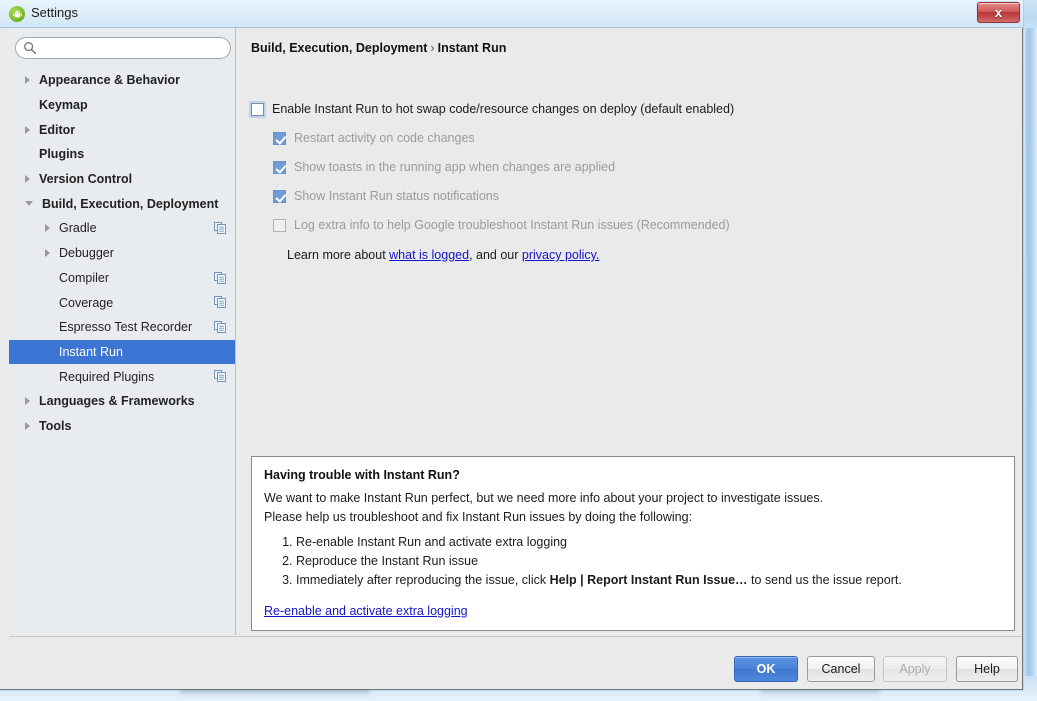 This screenshot has width=1037, height=701. What do you see at coordinates (54, 12) in the screenshot?
I see `dialog-title: Settings` at bounding box center [54, 12].